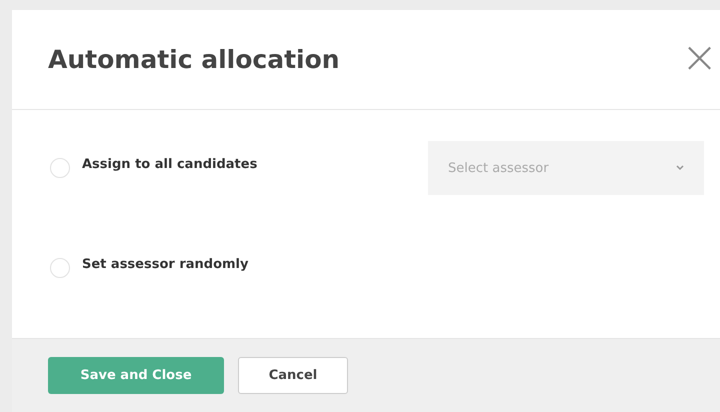 This screenshot has height=412, width=720. I want to click on save-button: Save and Close, so click(136, 375).